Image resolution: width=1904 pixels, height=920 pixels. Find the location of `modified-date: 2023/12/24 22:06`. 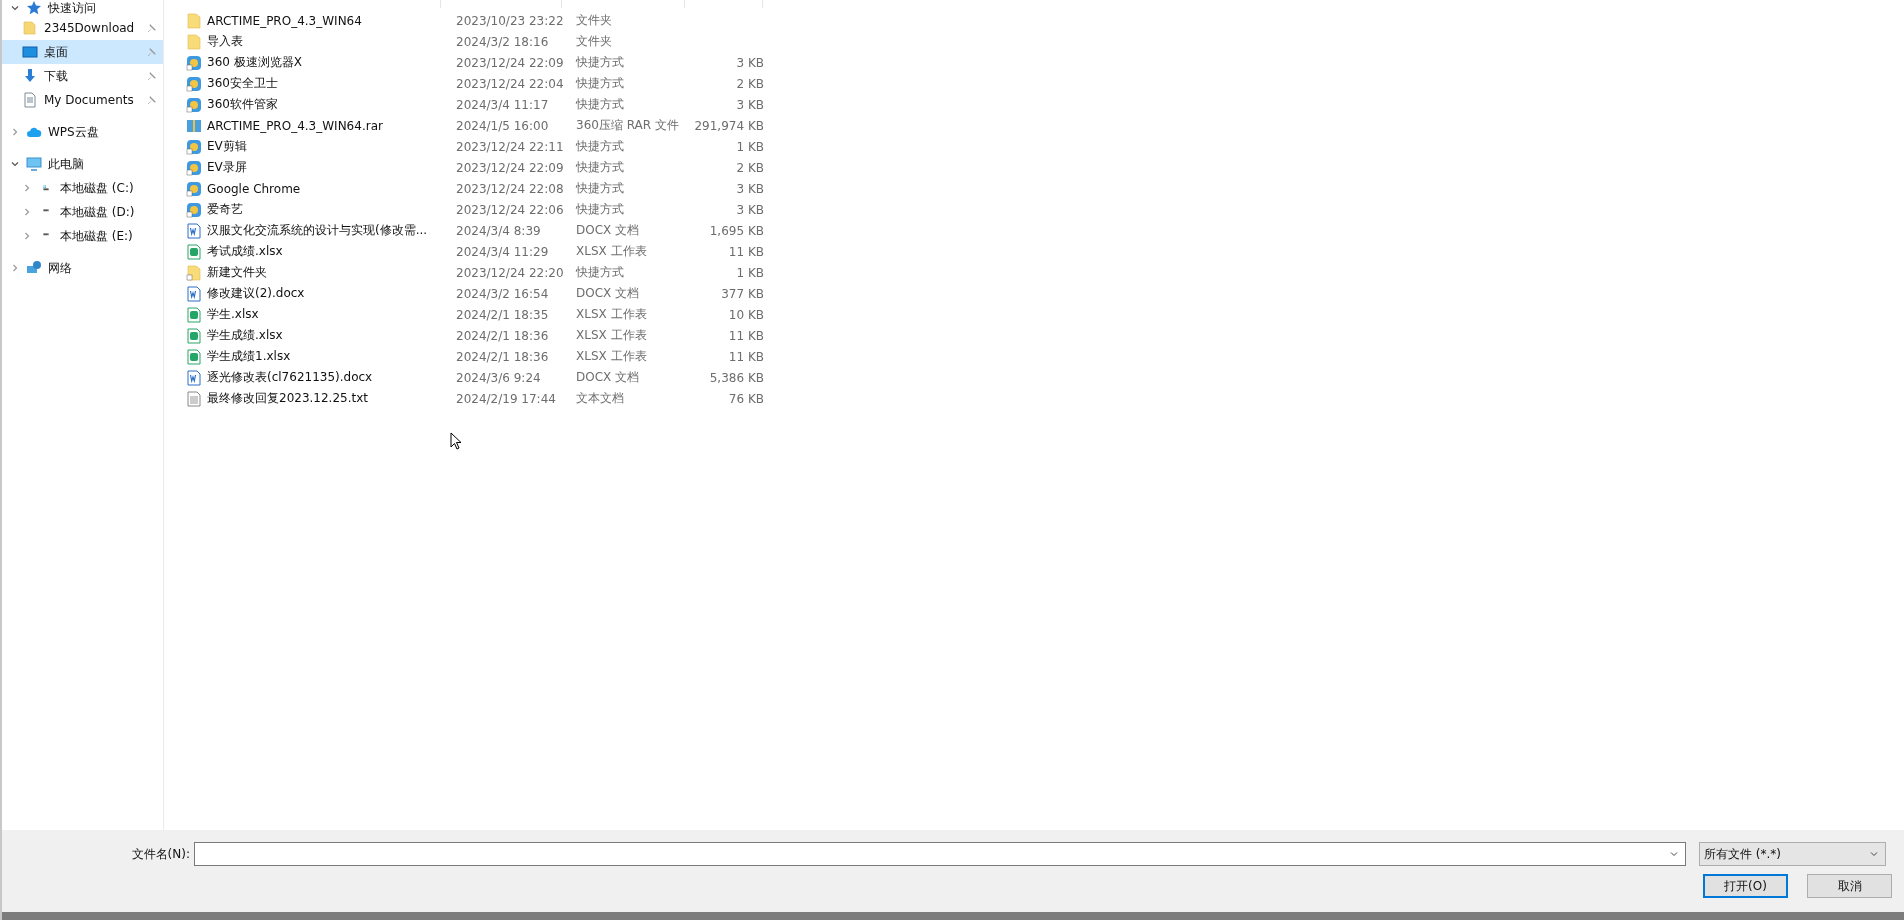

modified-date: 2023/12/24 22:06 is located at coordinates (510, 209).